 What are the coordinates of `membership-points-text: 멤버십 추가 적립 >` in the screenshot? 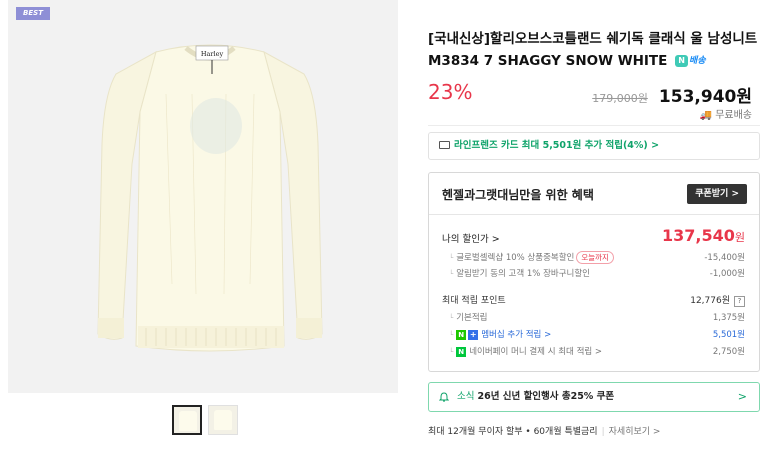 It's located at (516, 335).